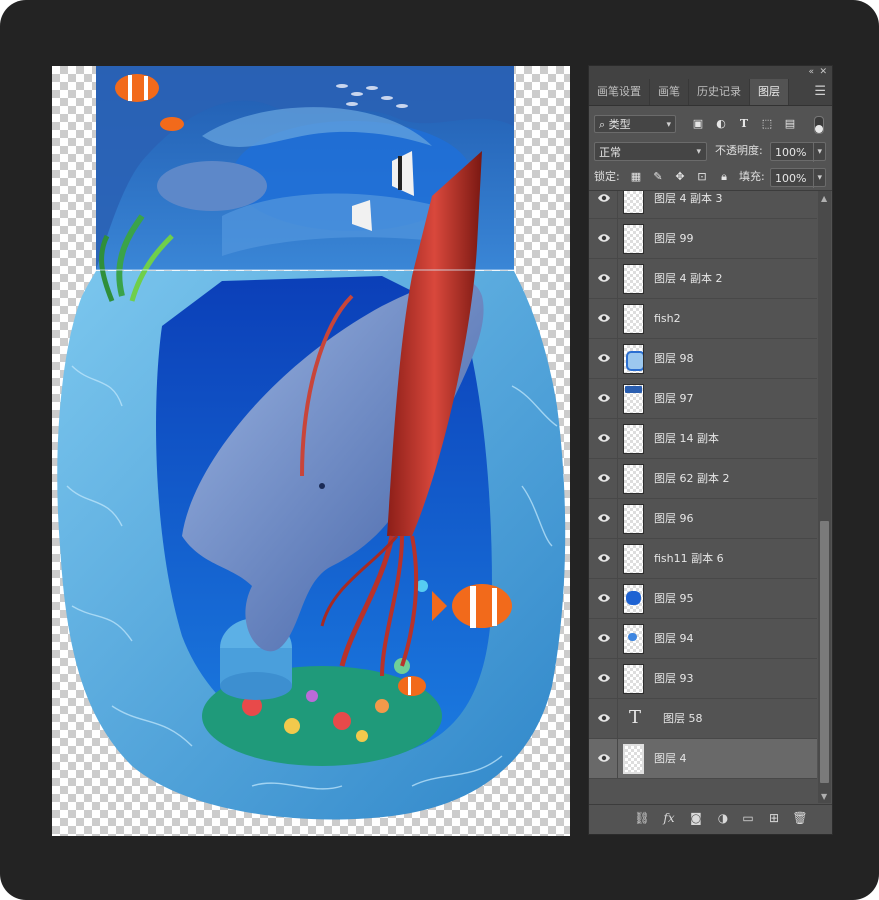  I want to click on layer-row: 图层 94, so click(703, 639).